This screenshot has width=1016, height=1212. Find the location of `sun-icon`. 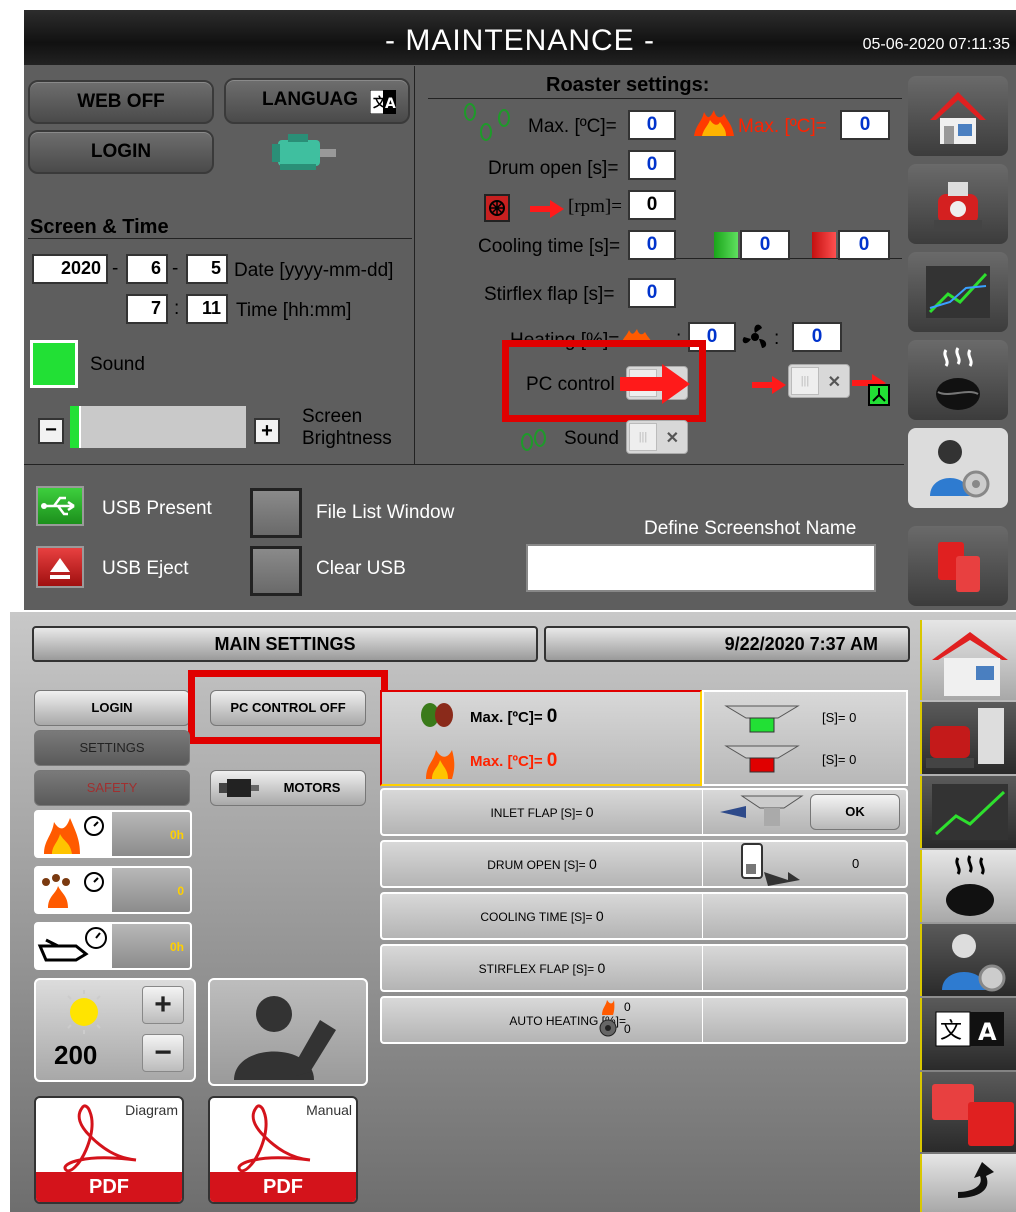

sun-icon is located at coordinates (84, 1012).